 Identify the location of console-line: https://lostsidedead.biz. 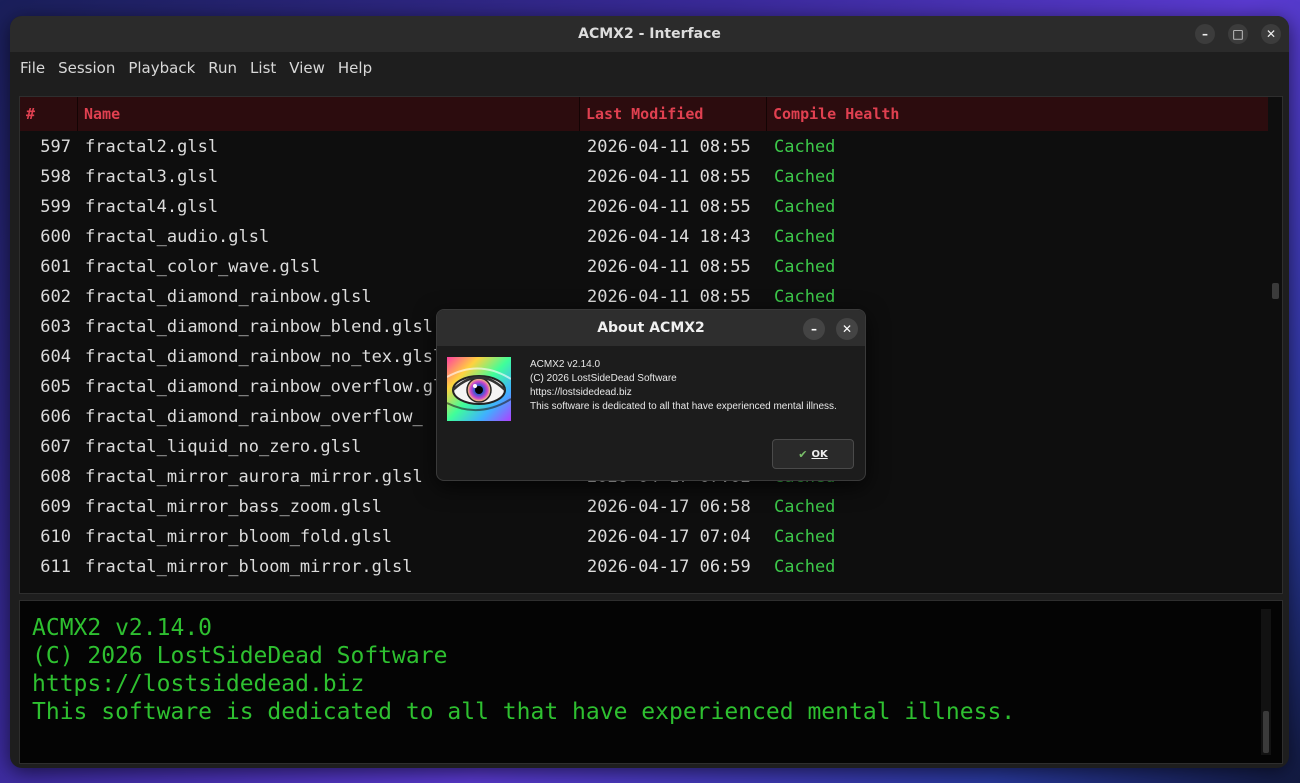
(198, 684).